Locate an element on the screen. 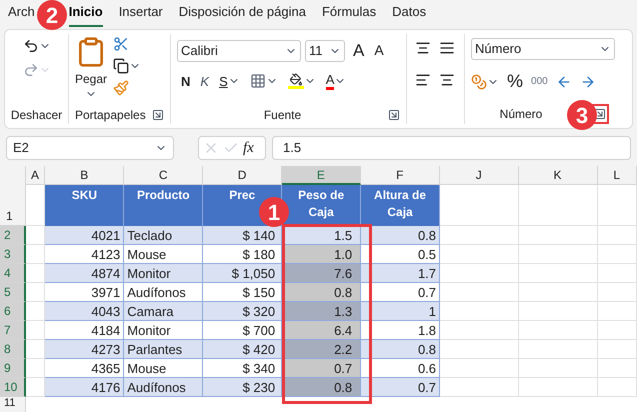  ribbon-tab: Inicio is located at coordinates (85, 14).